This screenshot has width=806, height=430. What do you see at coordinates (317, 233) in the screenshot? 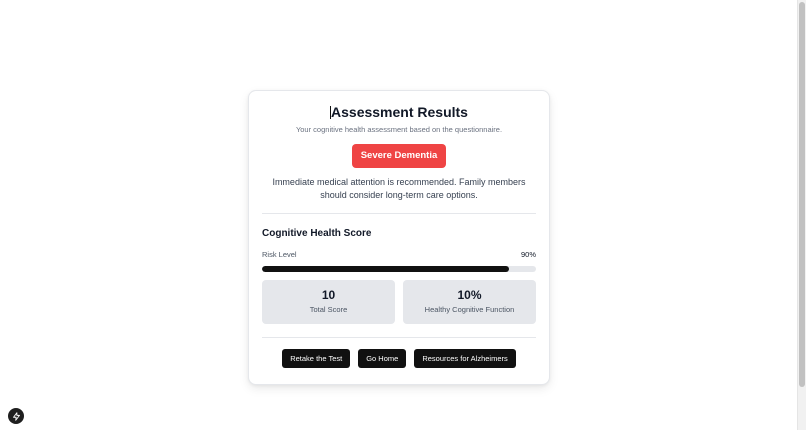
I see `score-section-title: Cognitive Health Score` at bounding box center [317, 233].